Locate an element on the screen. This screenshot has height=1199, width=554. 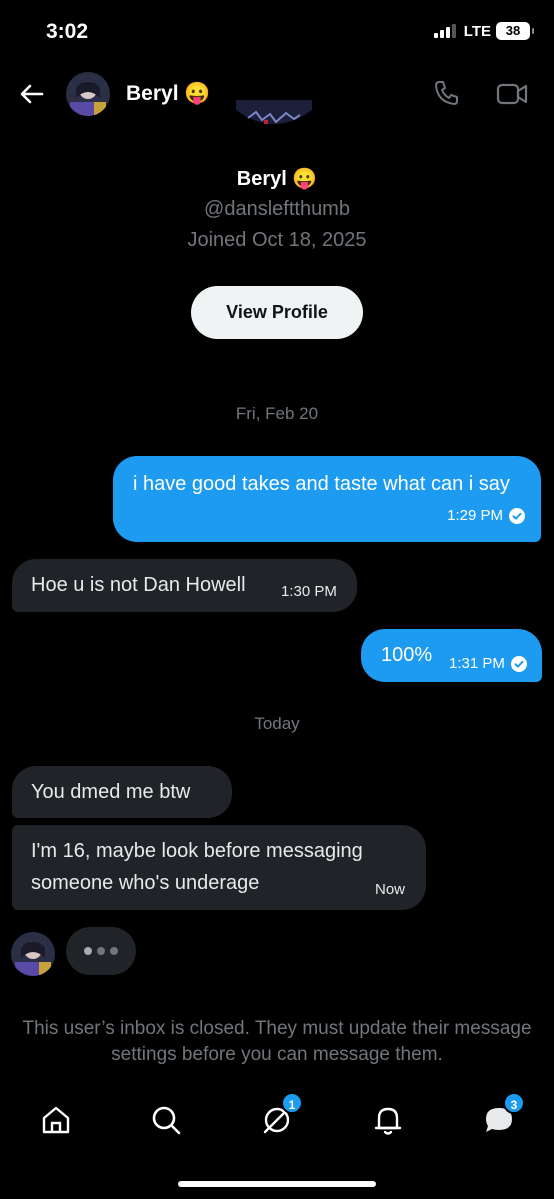
message-time: 1:31 PM is located at coordinates (477, 663).